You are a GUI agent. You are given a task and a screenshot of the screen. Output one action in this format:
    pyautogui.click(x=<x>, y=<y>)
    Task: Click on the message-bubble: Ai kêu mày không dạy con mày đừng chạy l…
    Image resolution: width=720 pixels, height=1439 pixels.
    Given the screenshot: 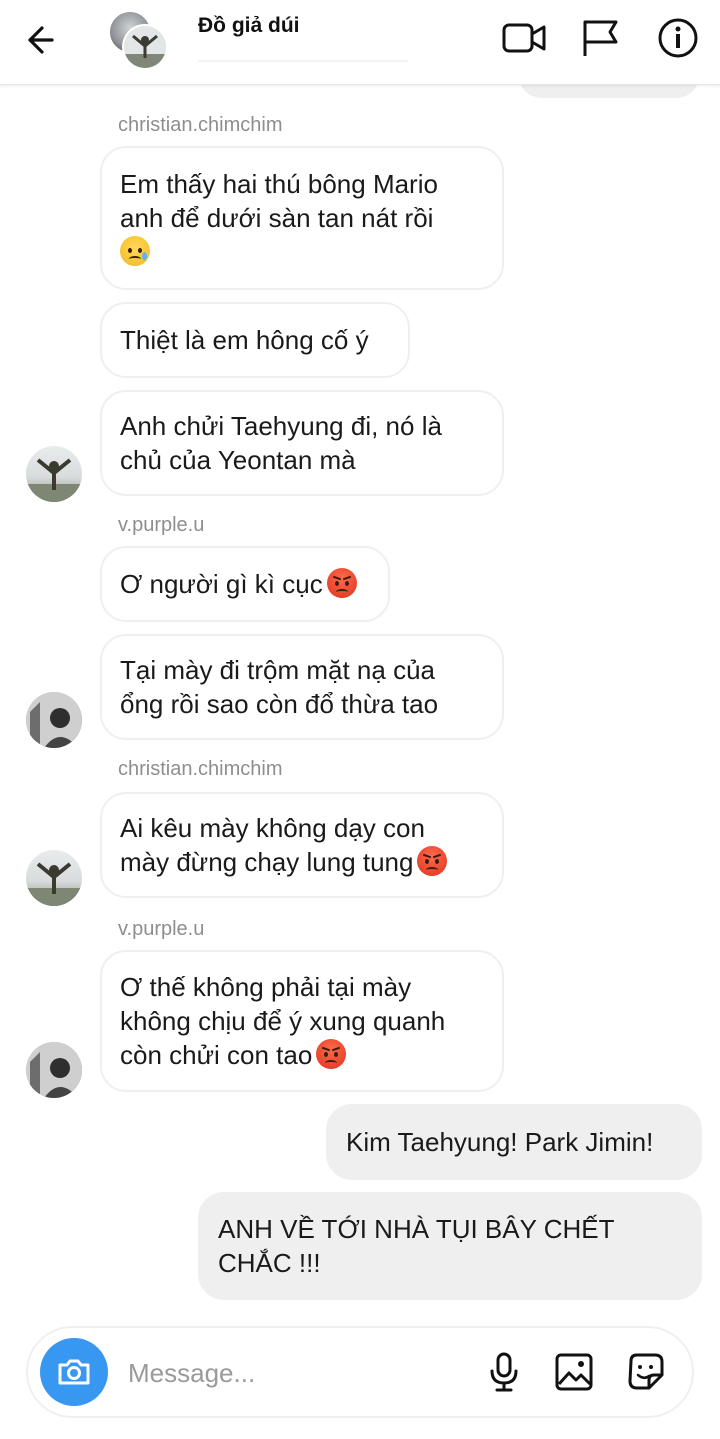 What is the action you would take?
    pyautogui.click(x=302, y=845)
    